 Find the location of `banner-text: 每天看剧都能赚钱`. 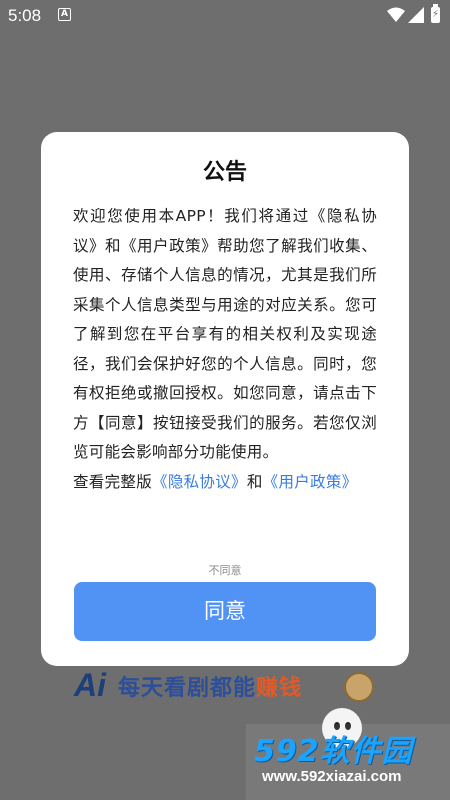

banner-text: 每天看剧都能赚钱 is located at coordinates (210, 686).